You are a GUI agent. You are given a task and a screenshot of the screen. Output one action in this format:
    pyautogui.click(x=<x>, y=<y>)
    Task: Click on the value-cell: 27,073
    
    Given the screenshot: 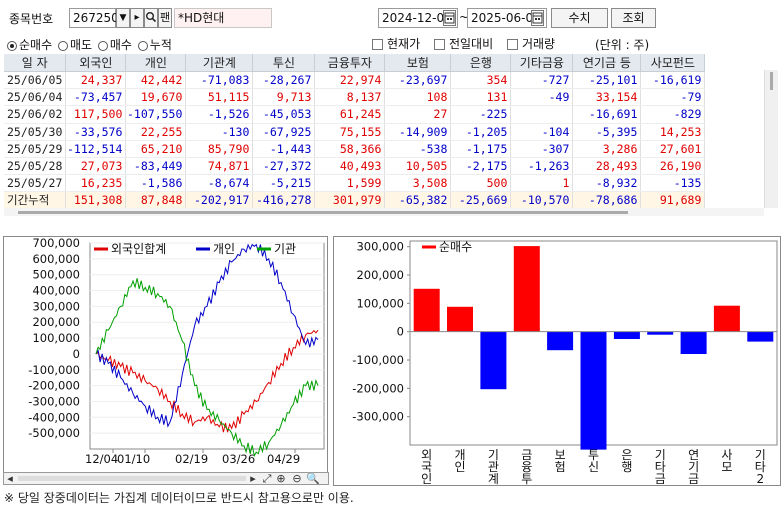 What is the action you would take?
    pyautogui.click(x=96, y=166)
    